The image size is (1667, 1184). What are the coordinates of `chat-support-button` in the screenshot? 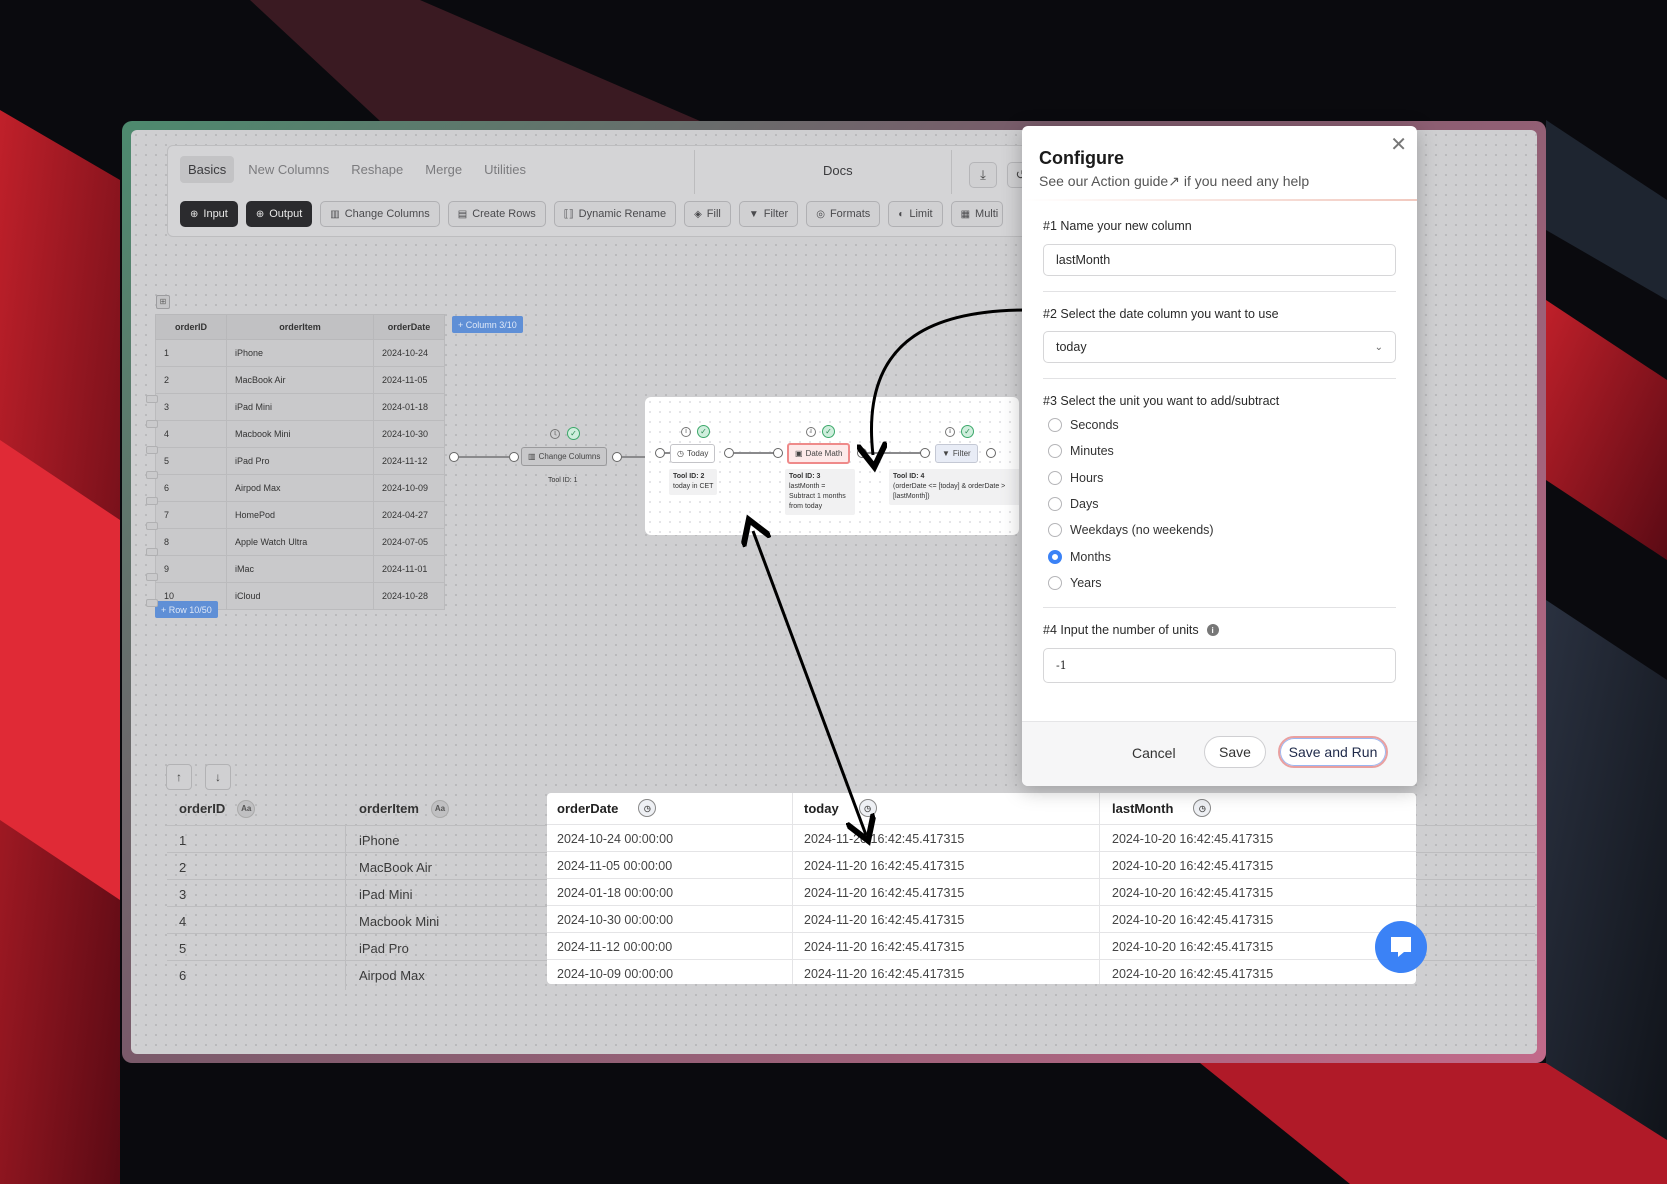 It's located at (1401, 947).